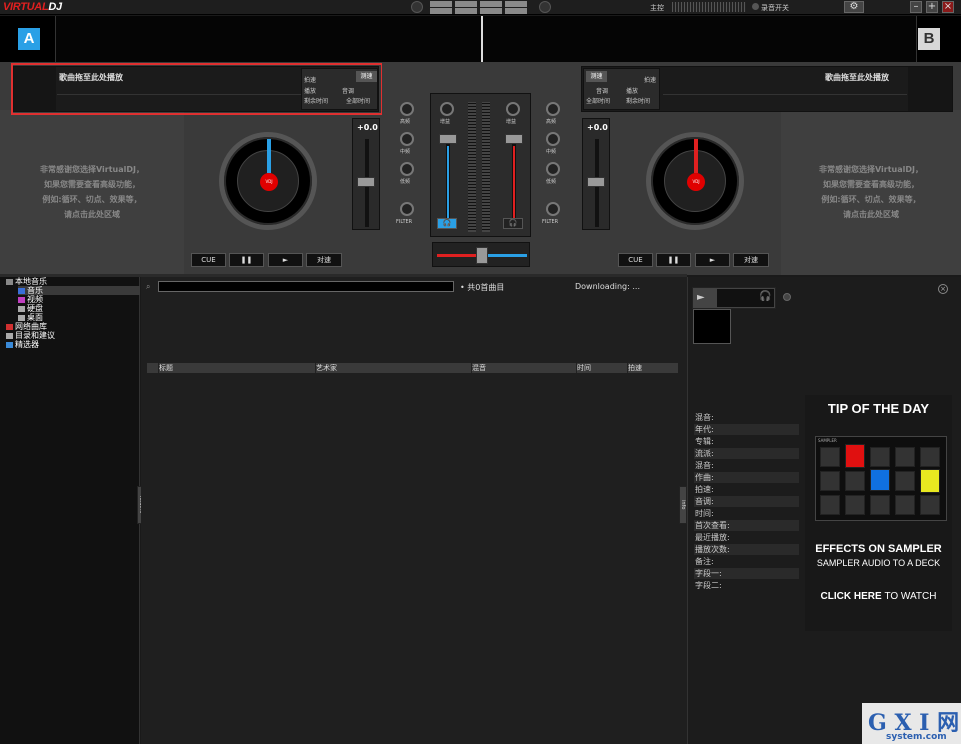 This screenshot has width=961, height=744. Describe the element at coordinates (285, 260) in the screenshot. I see `deck-a-play-button: ►` at that location.